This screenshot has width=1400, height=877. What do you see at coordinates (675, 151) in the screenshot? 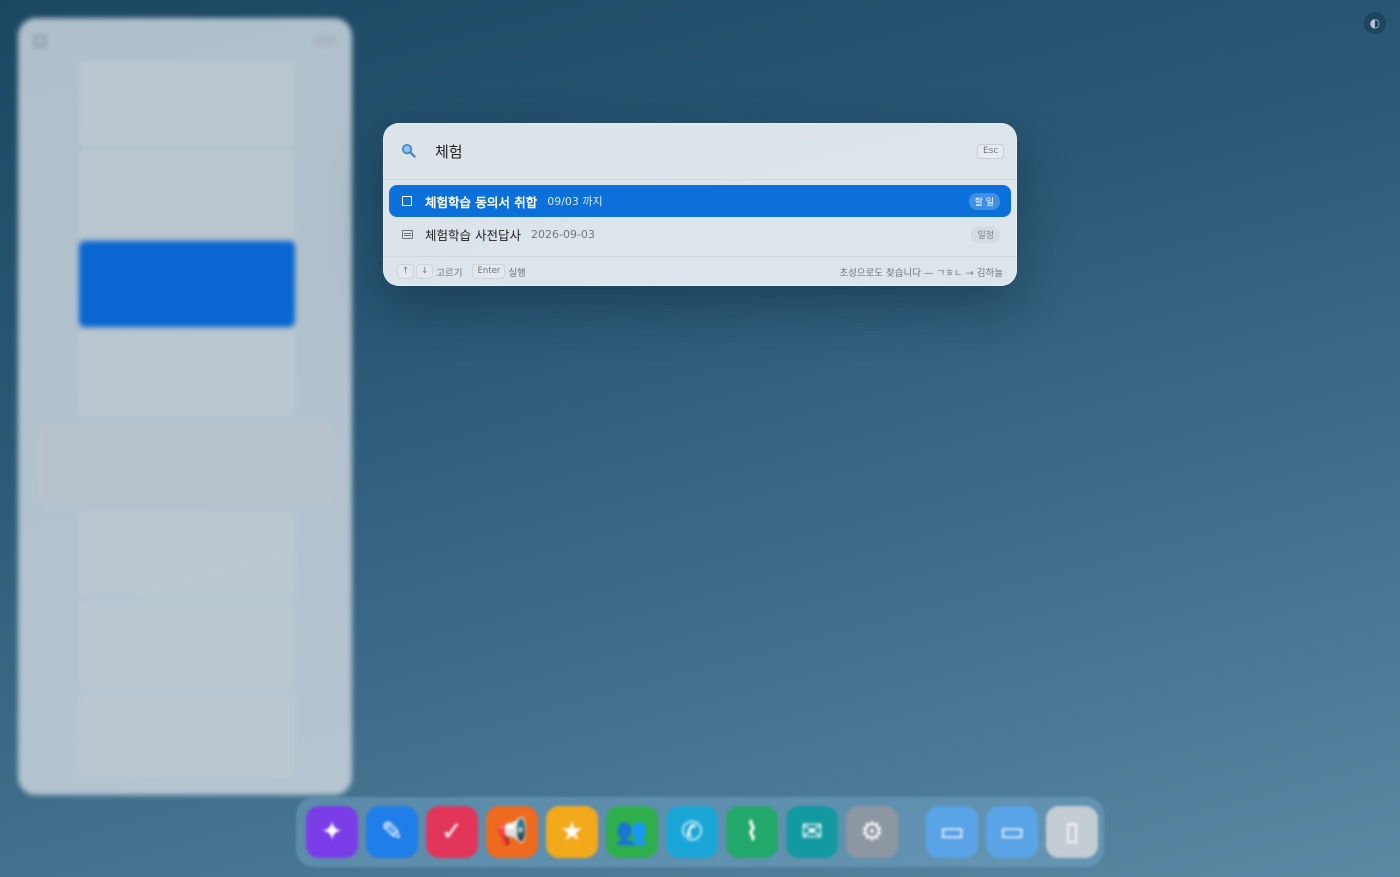
I see `search-input` at bounding box center [675, 151].